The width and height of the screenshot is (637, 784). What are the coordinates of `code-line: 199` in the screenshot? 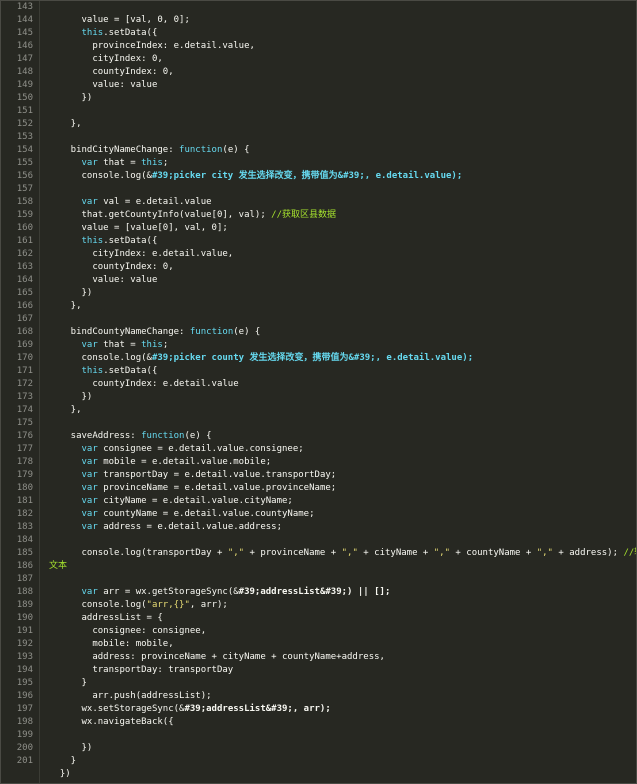 It's located at (318, 735).